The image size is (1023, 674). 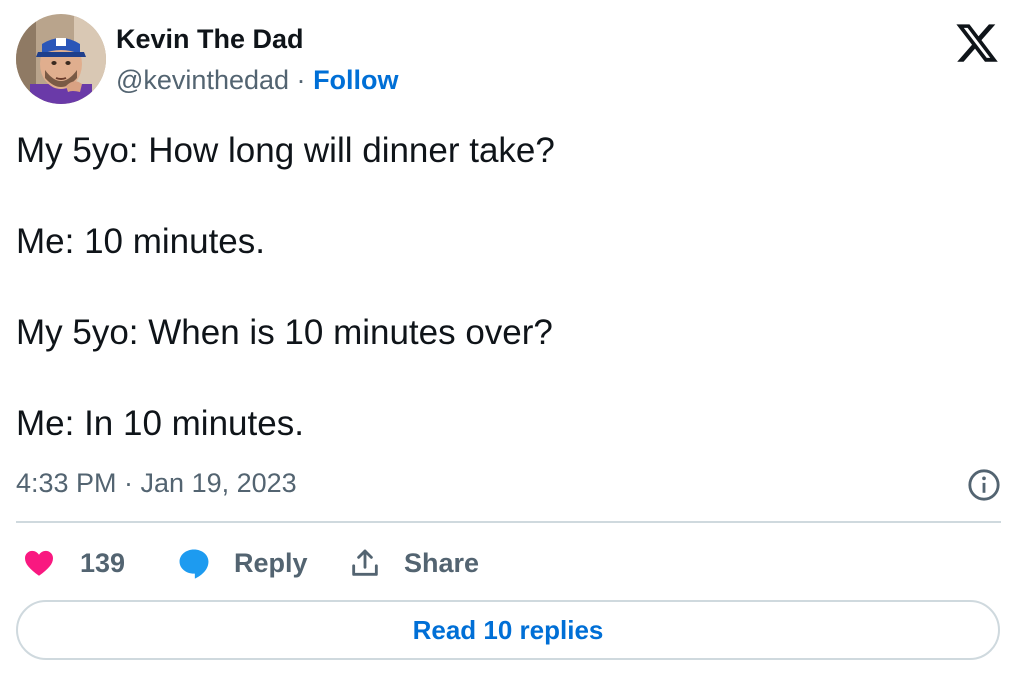 I want to click on share-upload-icon, so click(x=365, y=562).